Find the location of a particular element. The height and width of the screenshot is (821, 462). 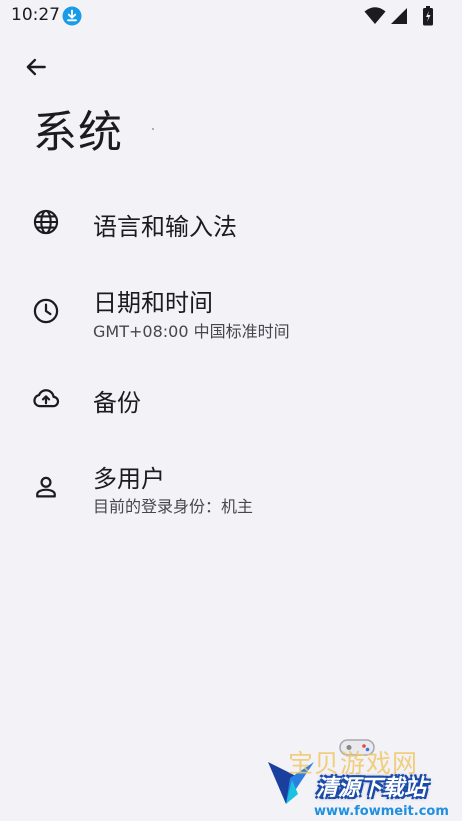

cloud-upload-icon is located at coordinates (46, 398).